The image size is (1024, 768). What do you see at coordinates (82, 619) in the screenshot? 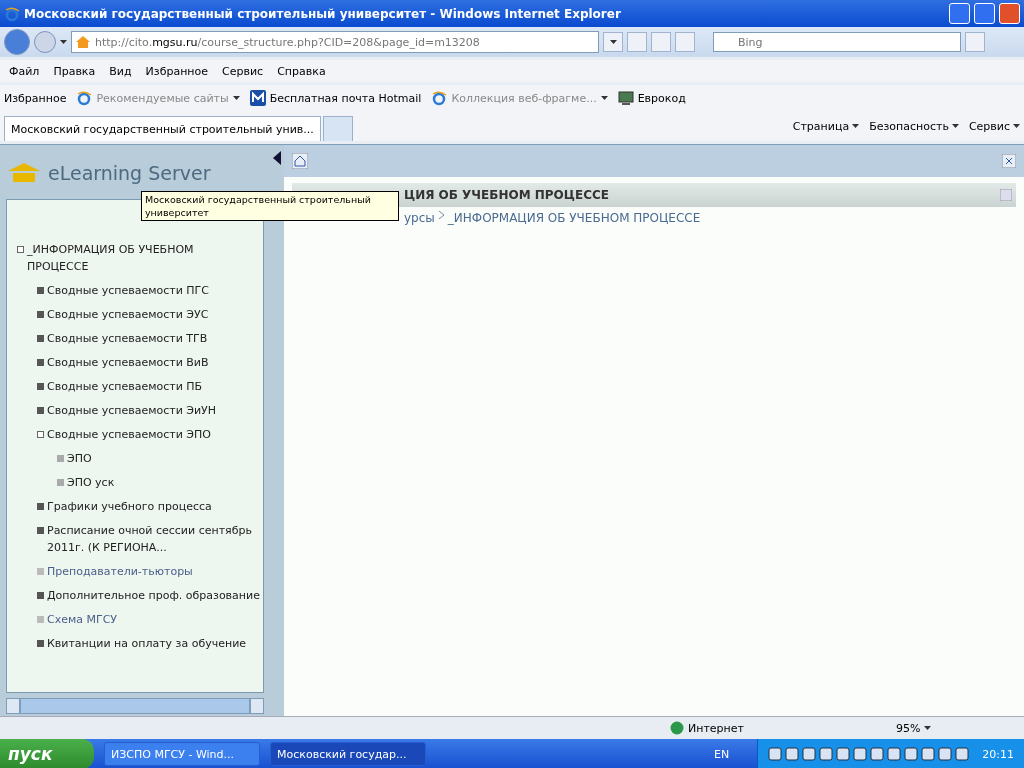
I see `tree-item: Схема МГСУ` at bounding box center [82, 619].